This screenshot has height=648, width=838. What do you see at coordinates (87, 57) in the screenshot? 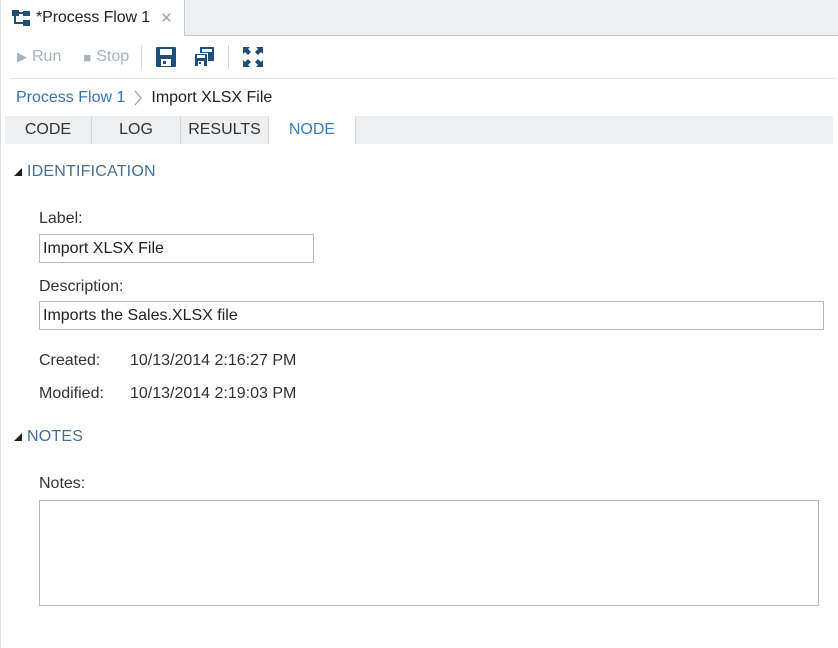
I see `stop-icon: ■` at bounding box center [87, 57].